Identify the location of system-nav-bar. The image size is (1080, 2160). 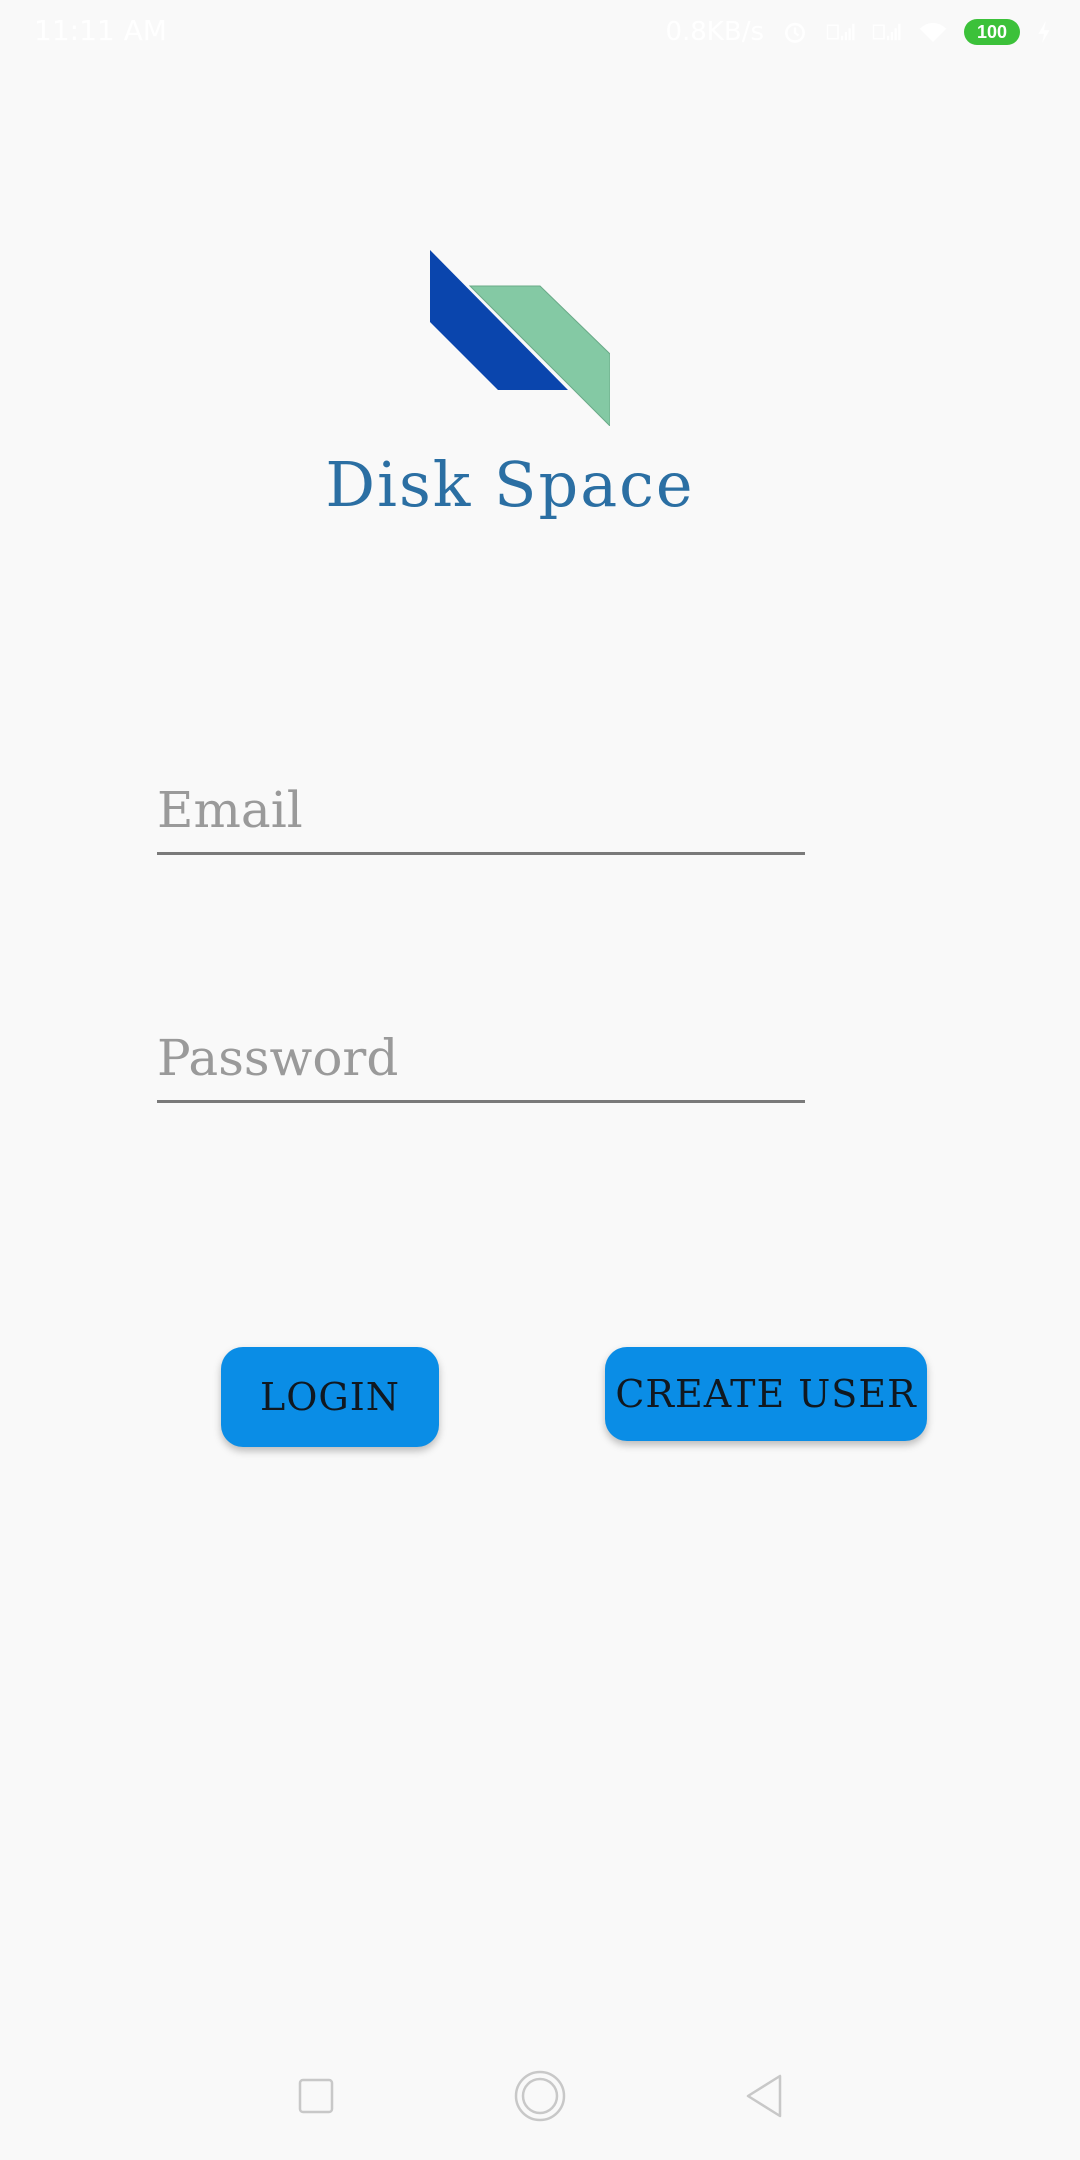
(540, 2100).